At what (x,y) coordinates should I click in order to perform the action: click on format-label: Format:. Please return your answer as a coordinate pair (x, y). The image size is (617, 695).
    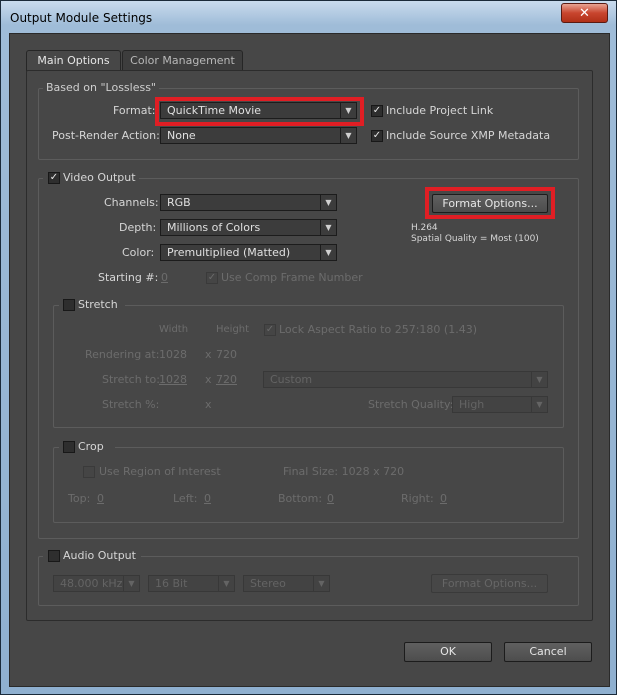
    Looking at the image, I should click on (134, 110).